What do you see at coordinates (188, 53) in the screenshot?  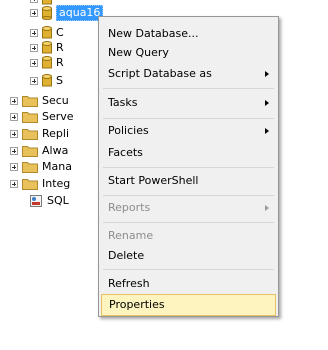 I see `menu-item-new-query: New Query` at bounding box center [188, 53].